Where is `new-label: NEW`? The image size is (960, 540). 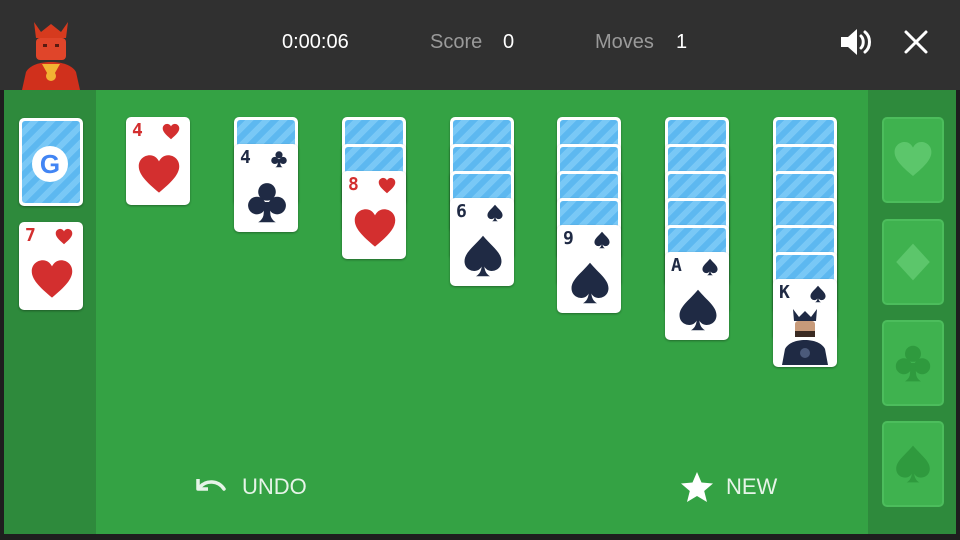 new-label: NEW is located at coordinates (752, 486).